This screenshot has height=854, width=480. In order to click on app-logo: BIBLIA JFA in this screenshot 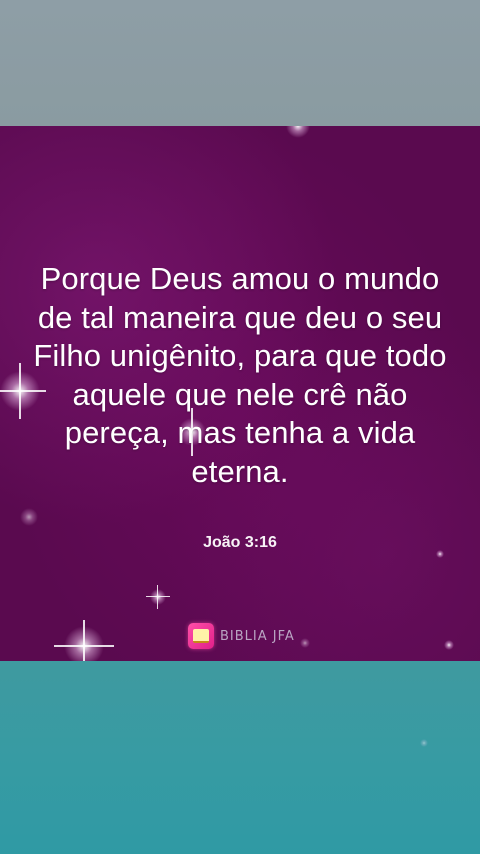, I will do `click(241, 636)`.